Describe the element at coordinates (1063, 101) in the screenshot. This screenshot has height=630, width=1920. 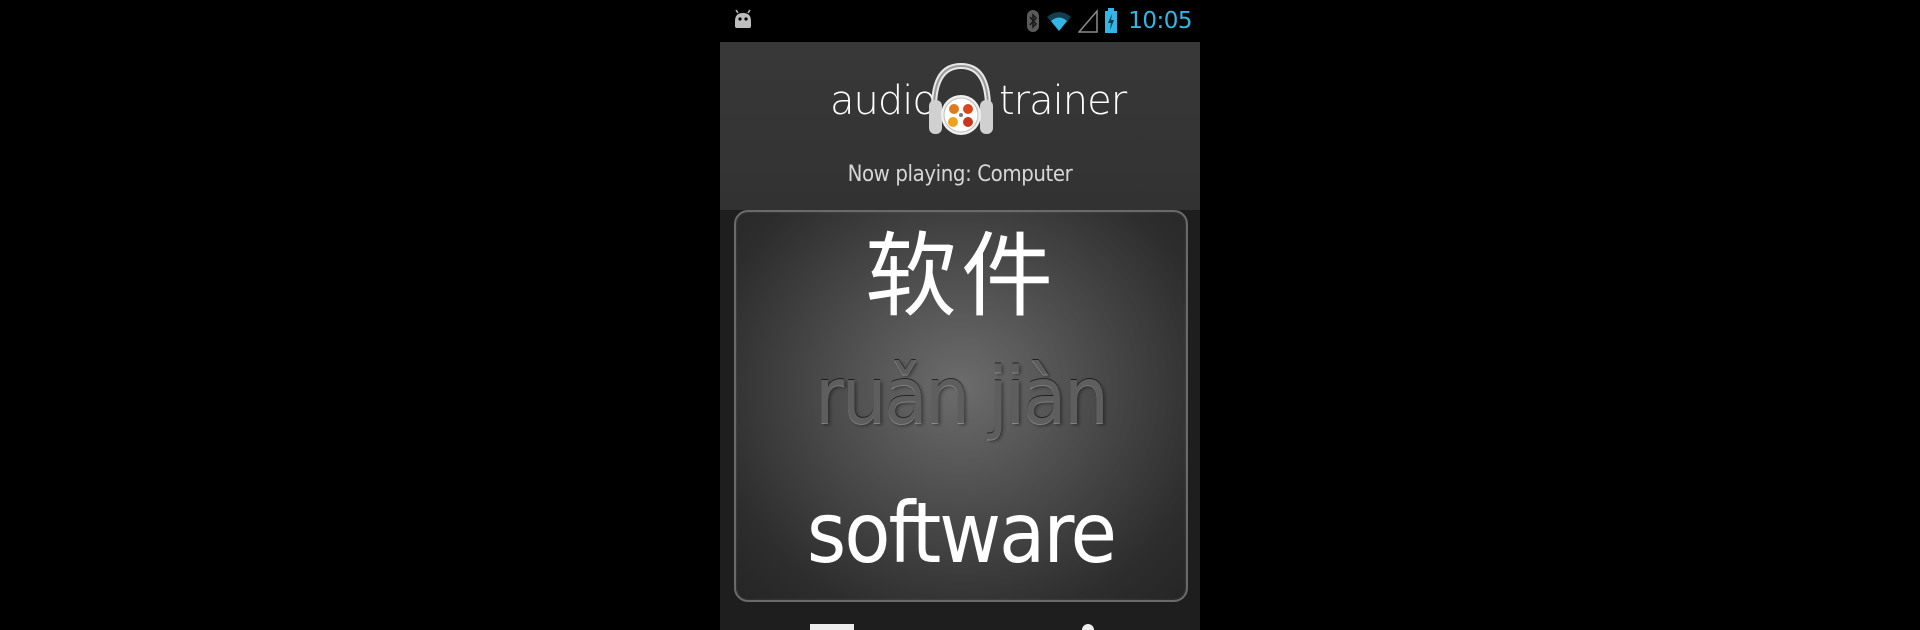
I see `logo-text-trainer: trainer` at that location.